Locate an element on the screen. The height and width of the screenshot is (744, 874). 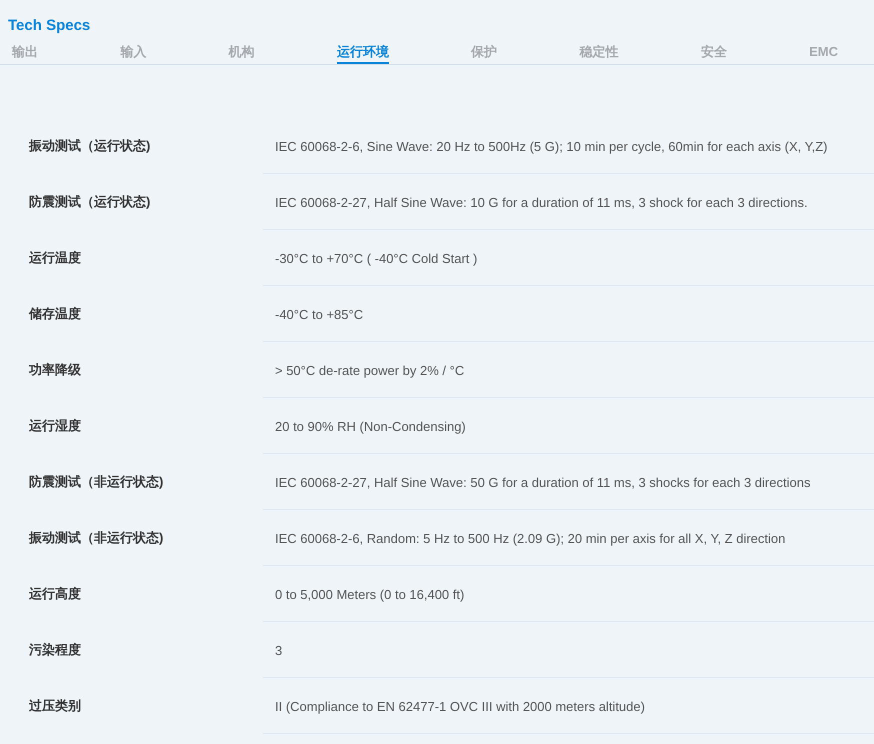
tab: 运行环境 is located at coordinates (362, 52).